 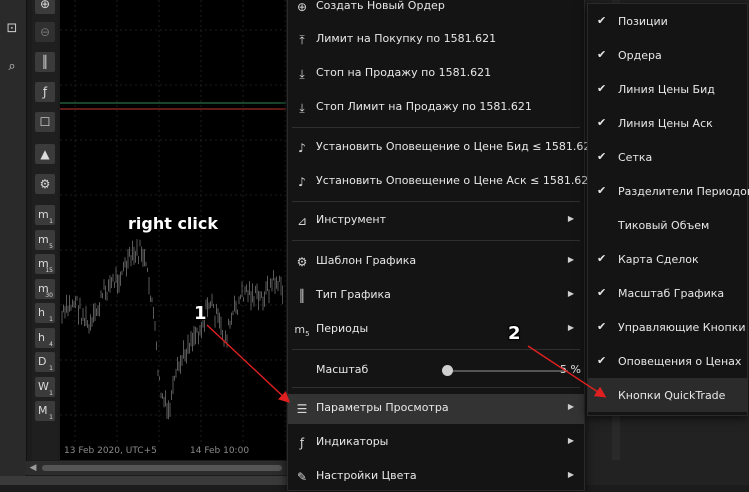 What do you see at coordinates (33, 468) in the screenshot?
I see `scroll-left-icon: ◀` at bounding box center [33, 468].